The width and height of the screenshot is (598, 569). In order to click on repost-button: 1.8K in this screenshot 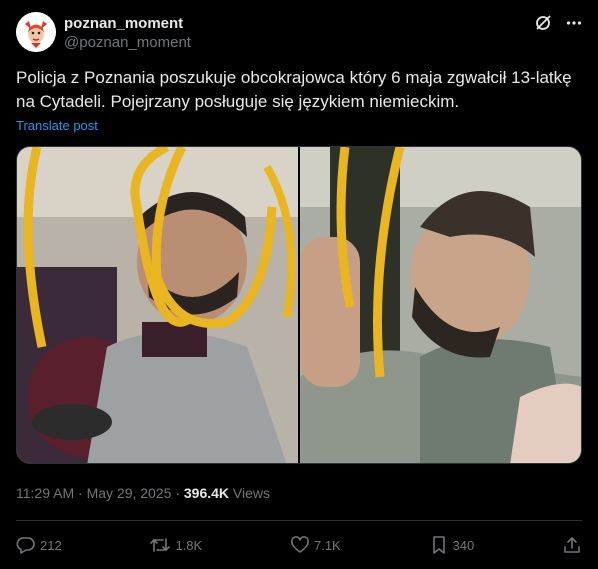, I will do `click(175, 545)`.